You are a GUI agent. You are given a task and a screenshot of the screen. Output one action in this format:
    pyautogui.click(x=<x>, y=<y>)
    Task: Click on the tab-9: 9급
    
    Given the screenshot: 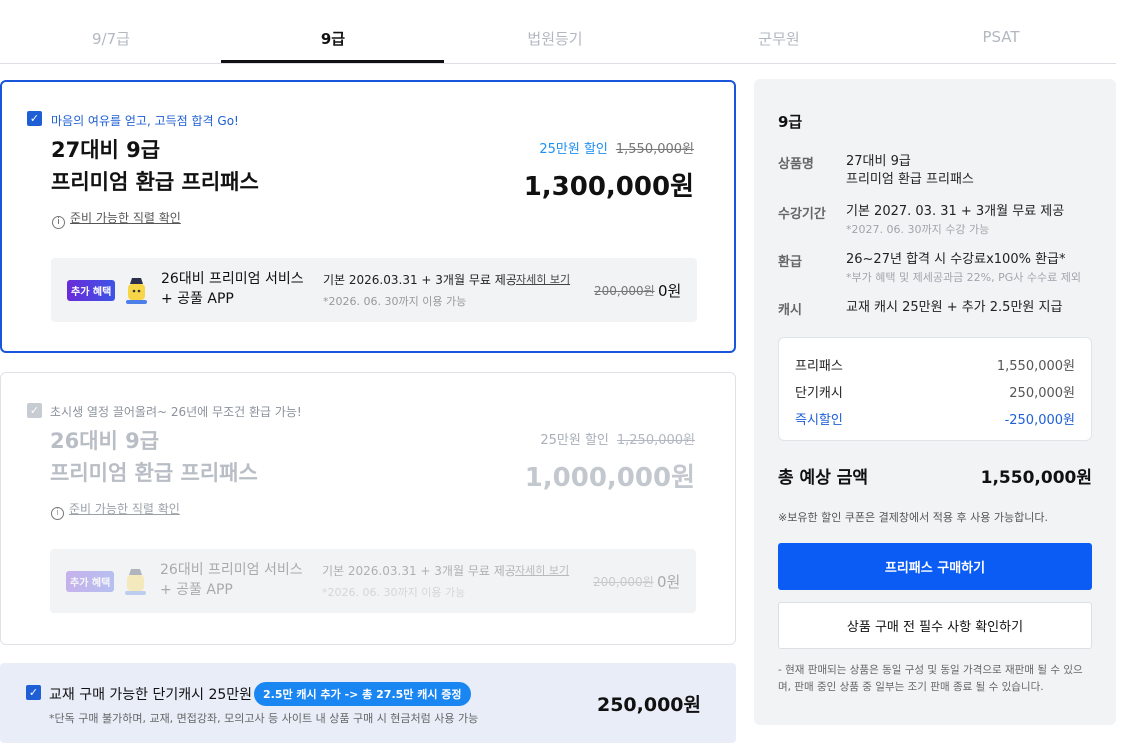 What is the action you would take?
    pyautogui.click(x=333, y=38)
    